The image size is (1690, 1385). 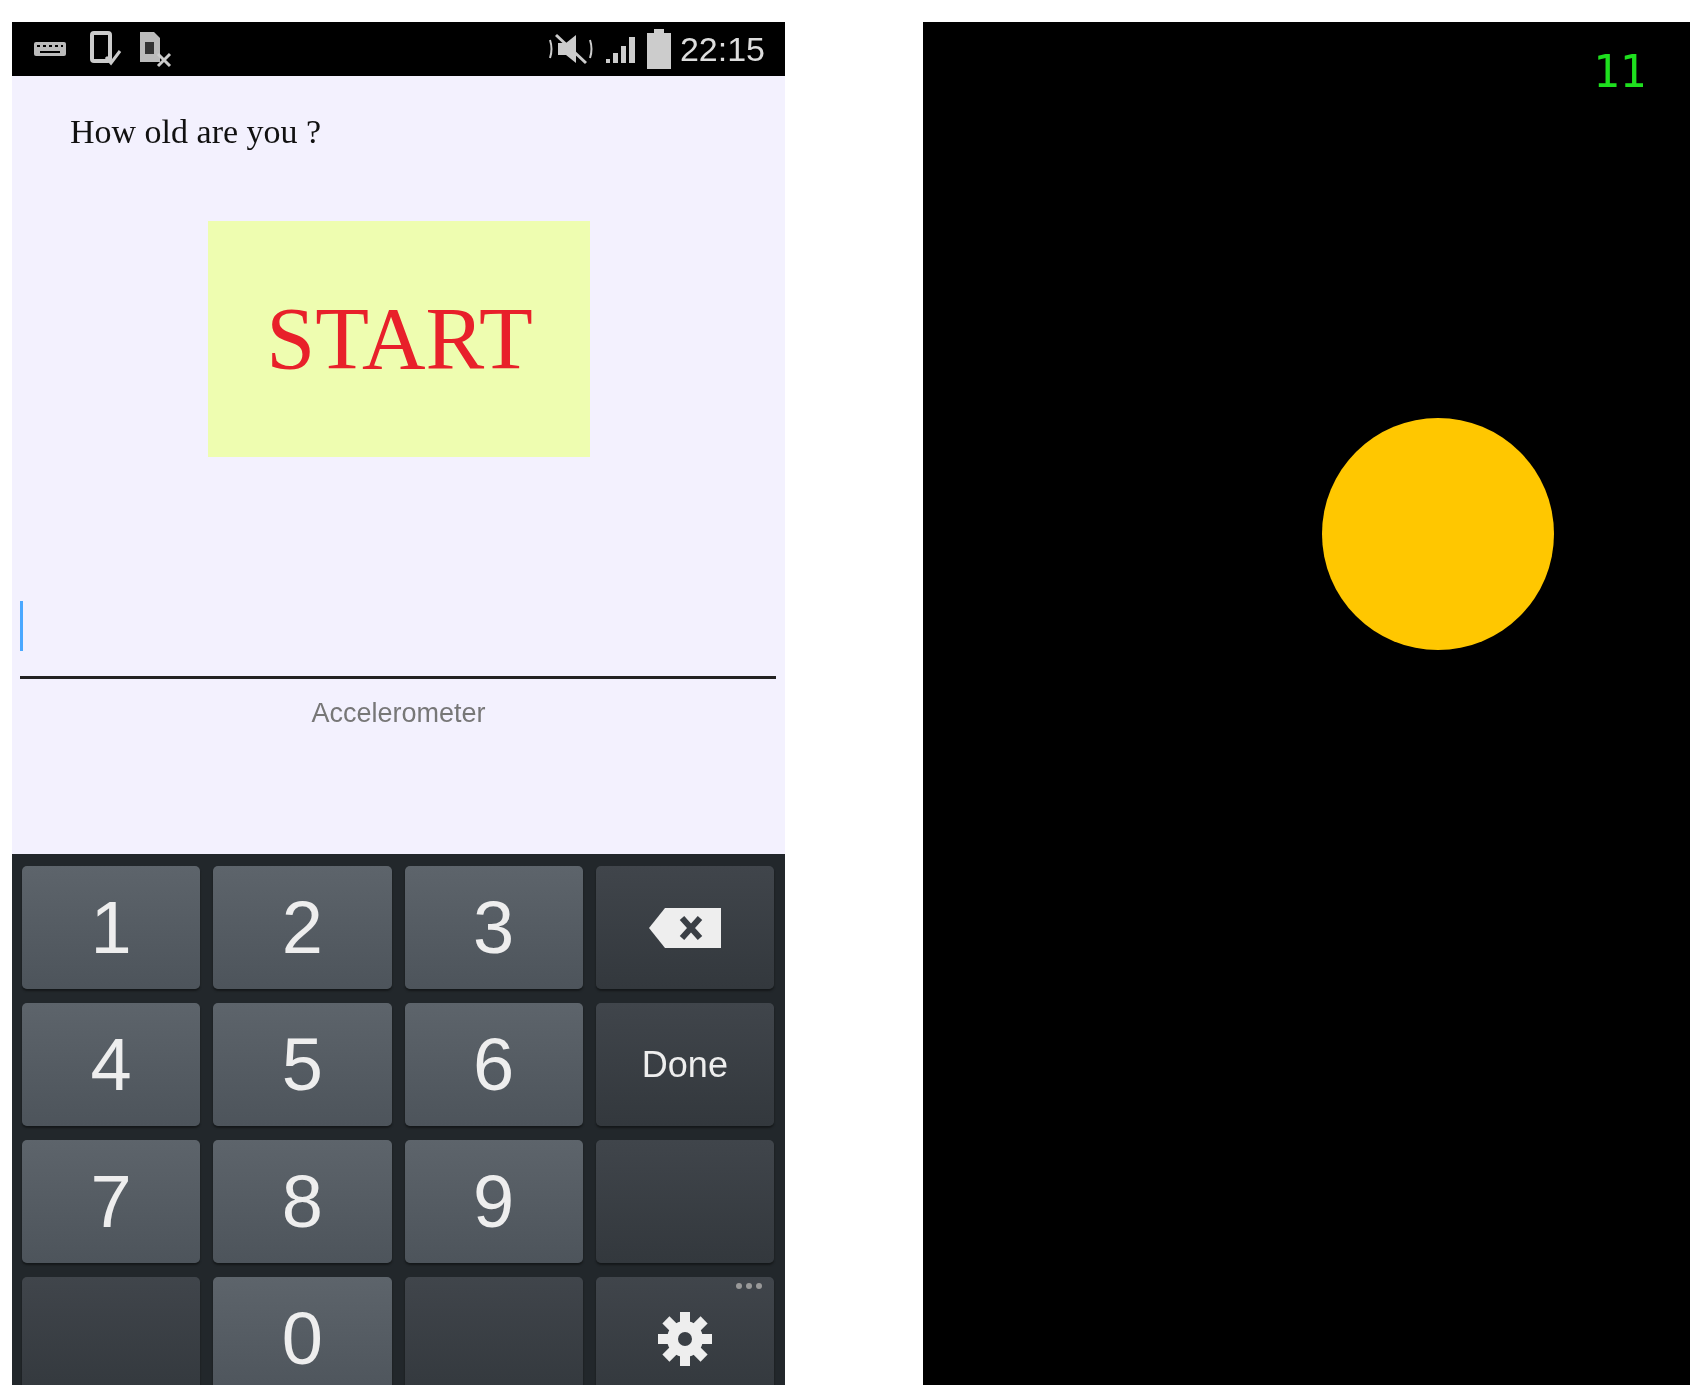 What do you see at coordinates (196, 132) in the screenshot?
I see `question-text: How old are you ?` at bounding box center [196, 132].